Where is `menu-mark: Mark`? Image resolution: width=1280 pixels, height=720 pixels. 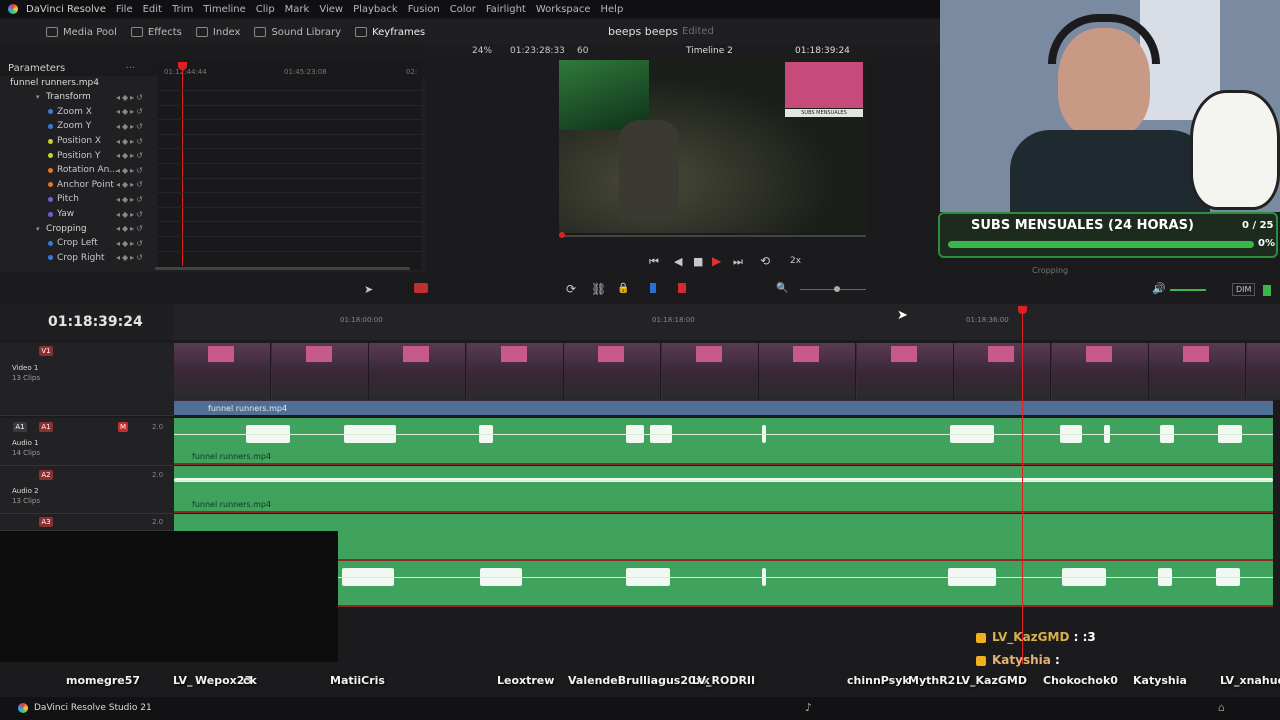 menu-mark: Mark is located at coordinates (297, 9).